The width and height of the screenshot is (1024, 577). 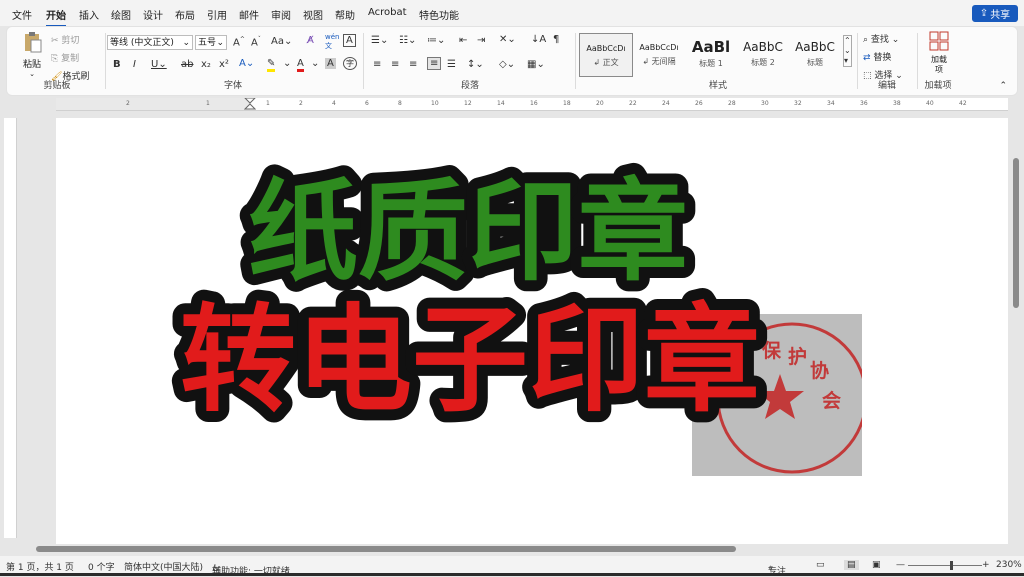 What do you see at coordinates (507, 64) in the screenshot?
I see `shading-icon: ◇⌄` at bounding box center [507, 64].